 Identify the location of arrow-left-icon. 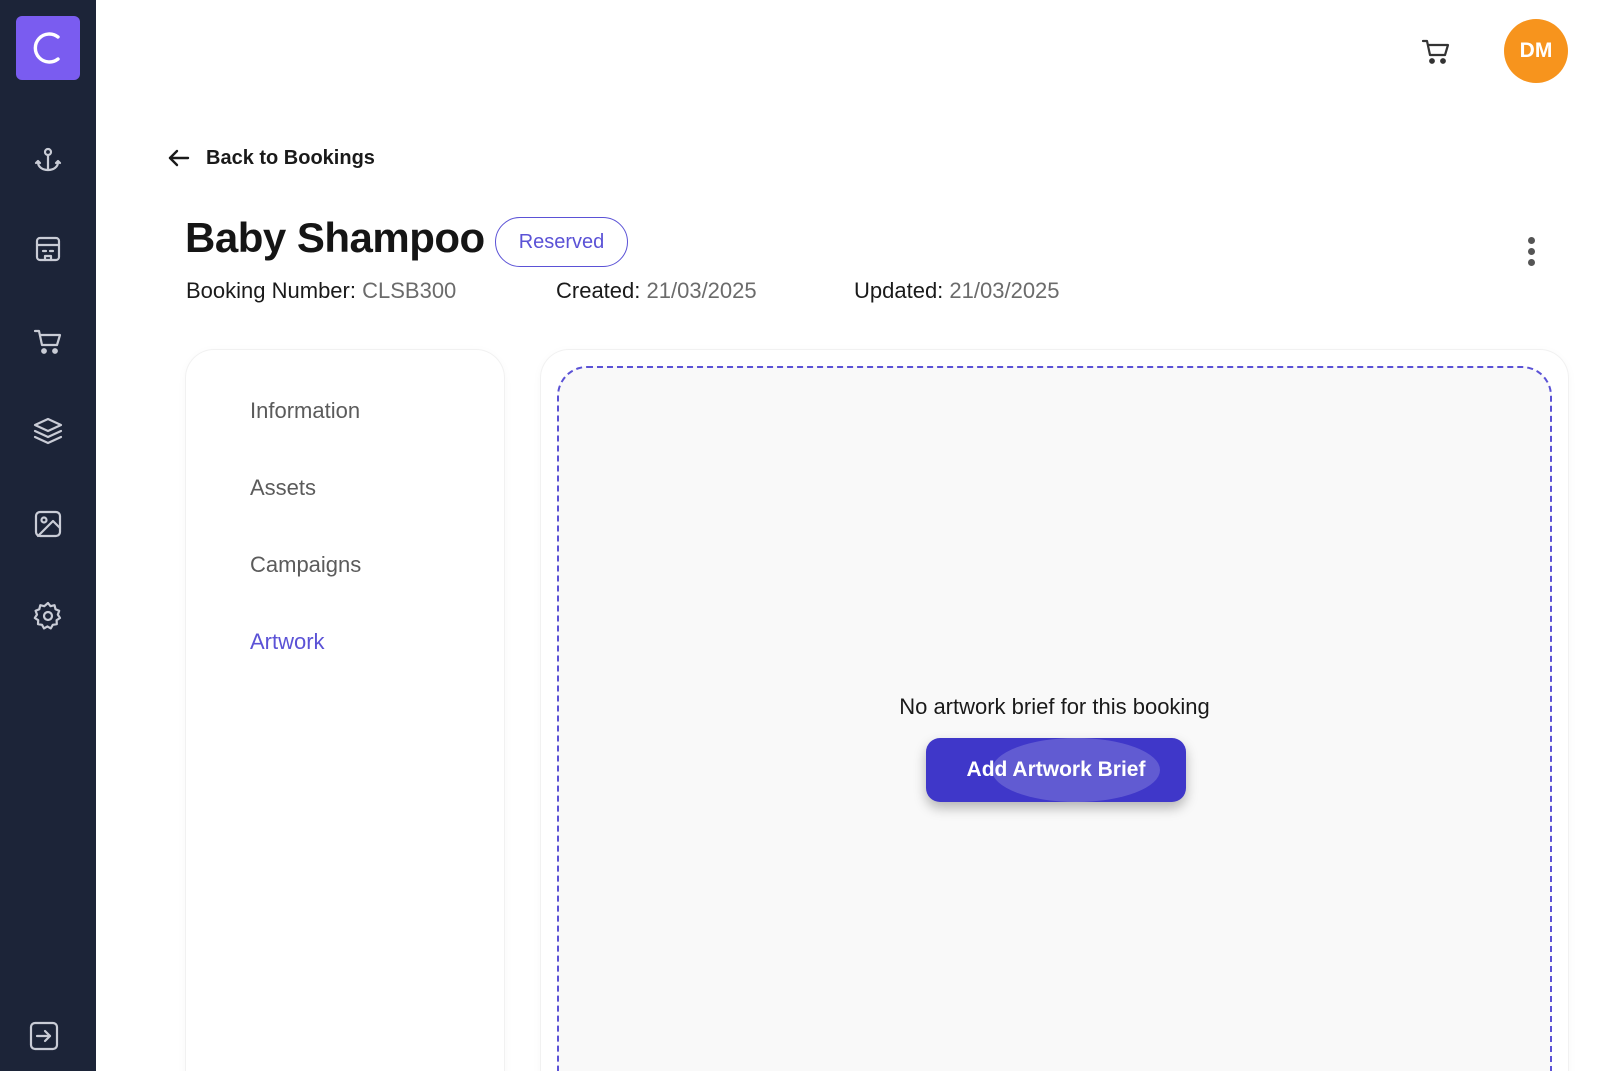
(179, 158).